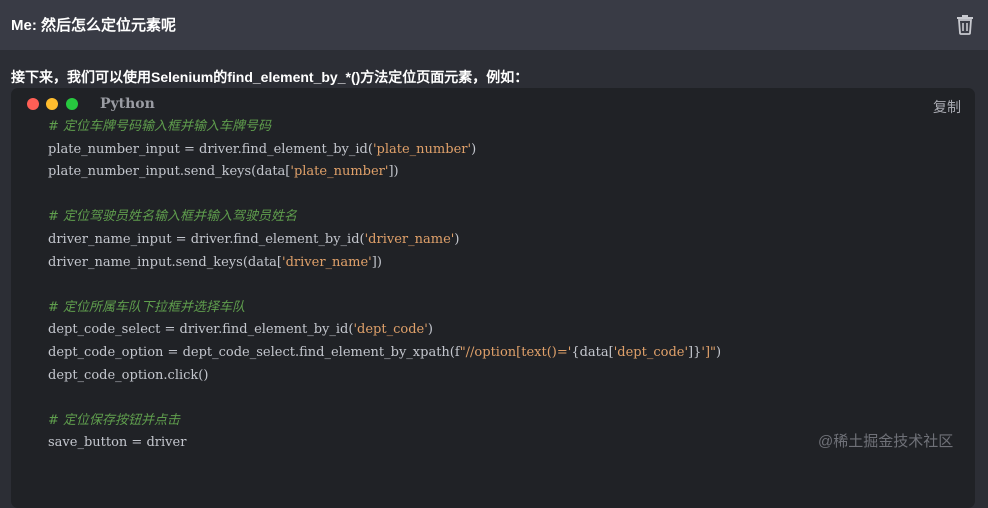 This screenshot has height=508, width=988. What do you see at coordinates (127, 104) in the screenshot?
I see `code-language-label: Python` at bounding box center [127, 104].